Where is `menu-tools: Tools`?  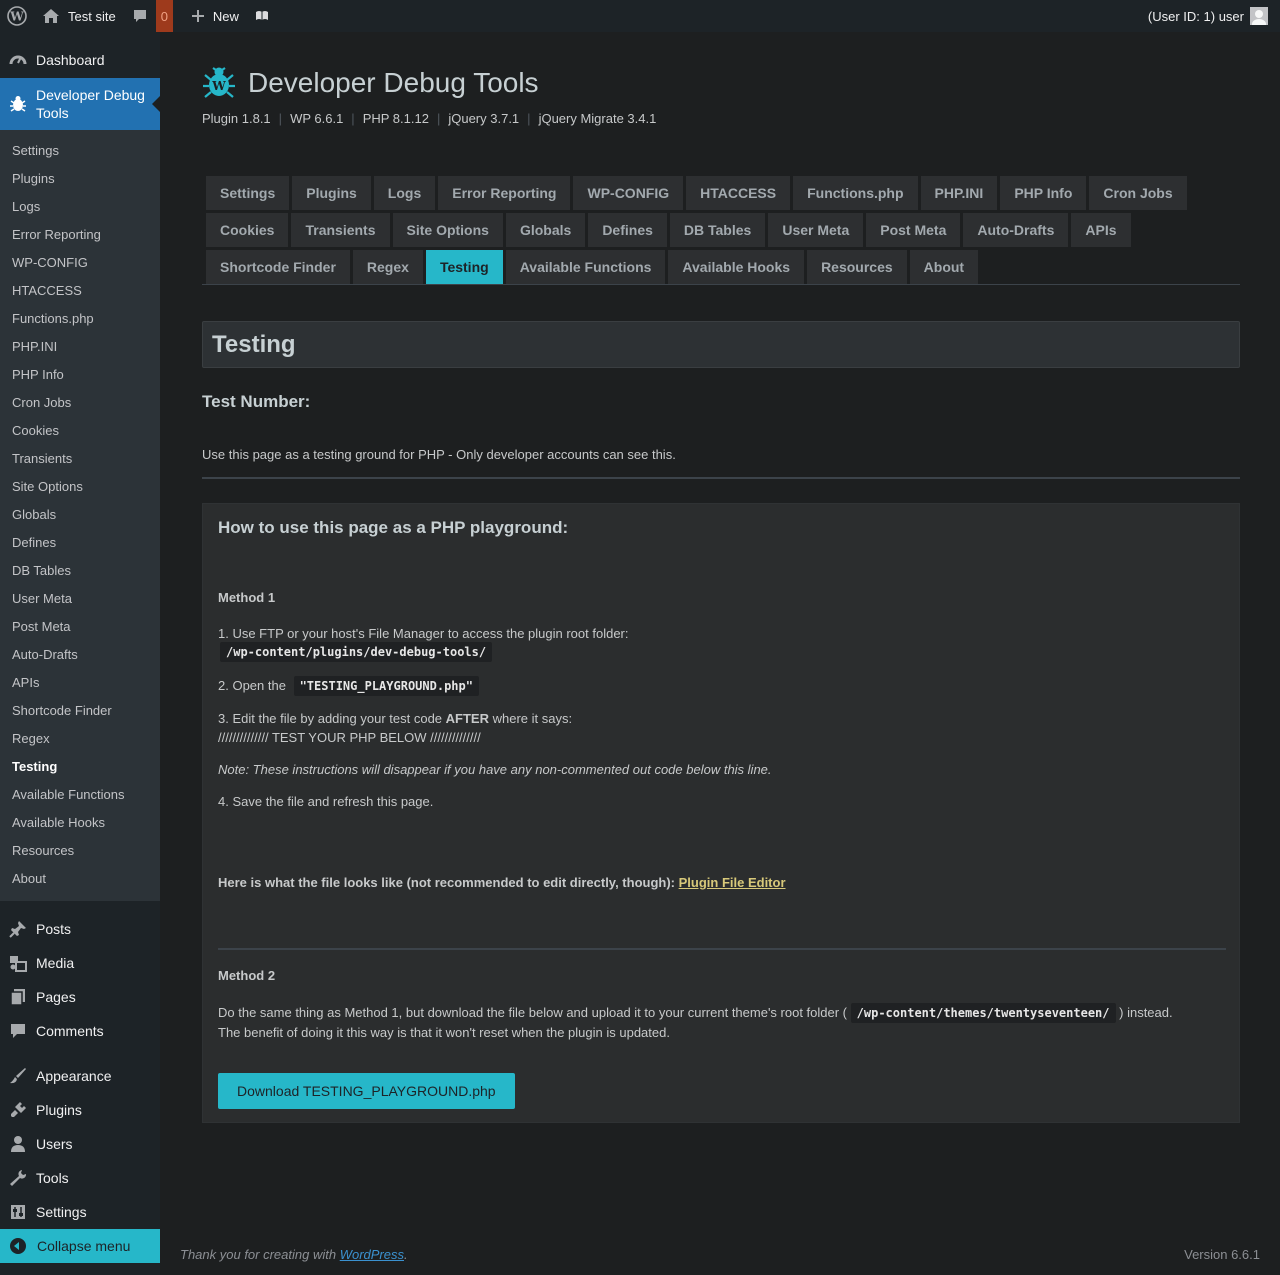 menu-tools: Tools is located at coordinates (80, 1178).